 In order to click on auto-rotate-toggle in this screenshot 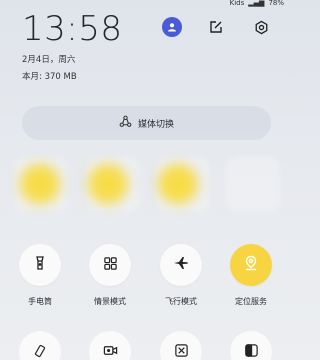, I will do `click(40, 345)`.